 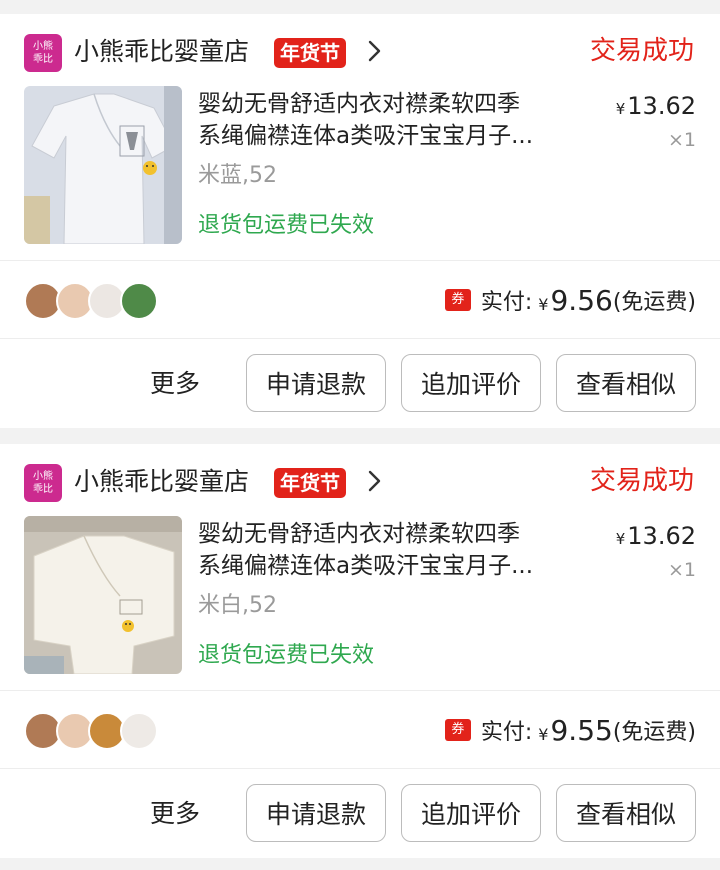 I want to click on paid-amount: ¥9.56, so click(x=575, y=300).